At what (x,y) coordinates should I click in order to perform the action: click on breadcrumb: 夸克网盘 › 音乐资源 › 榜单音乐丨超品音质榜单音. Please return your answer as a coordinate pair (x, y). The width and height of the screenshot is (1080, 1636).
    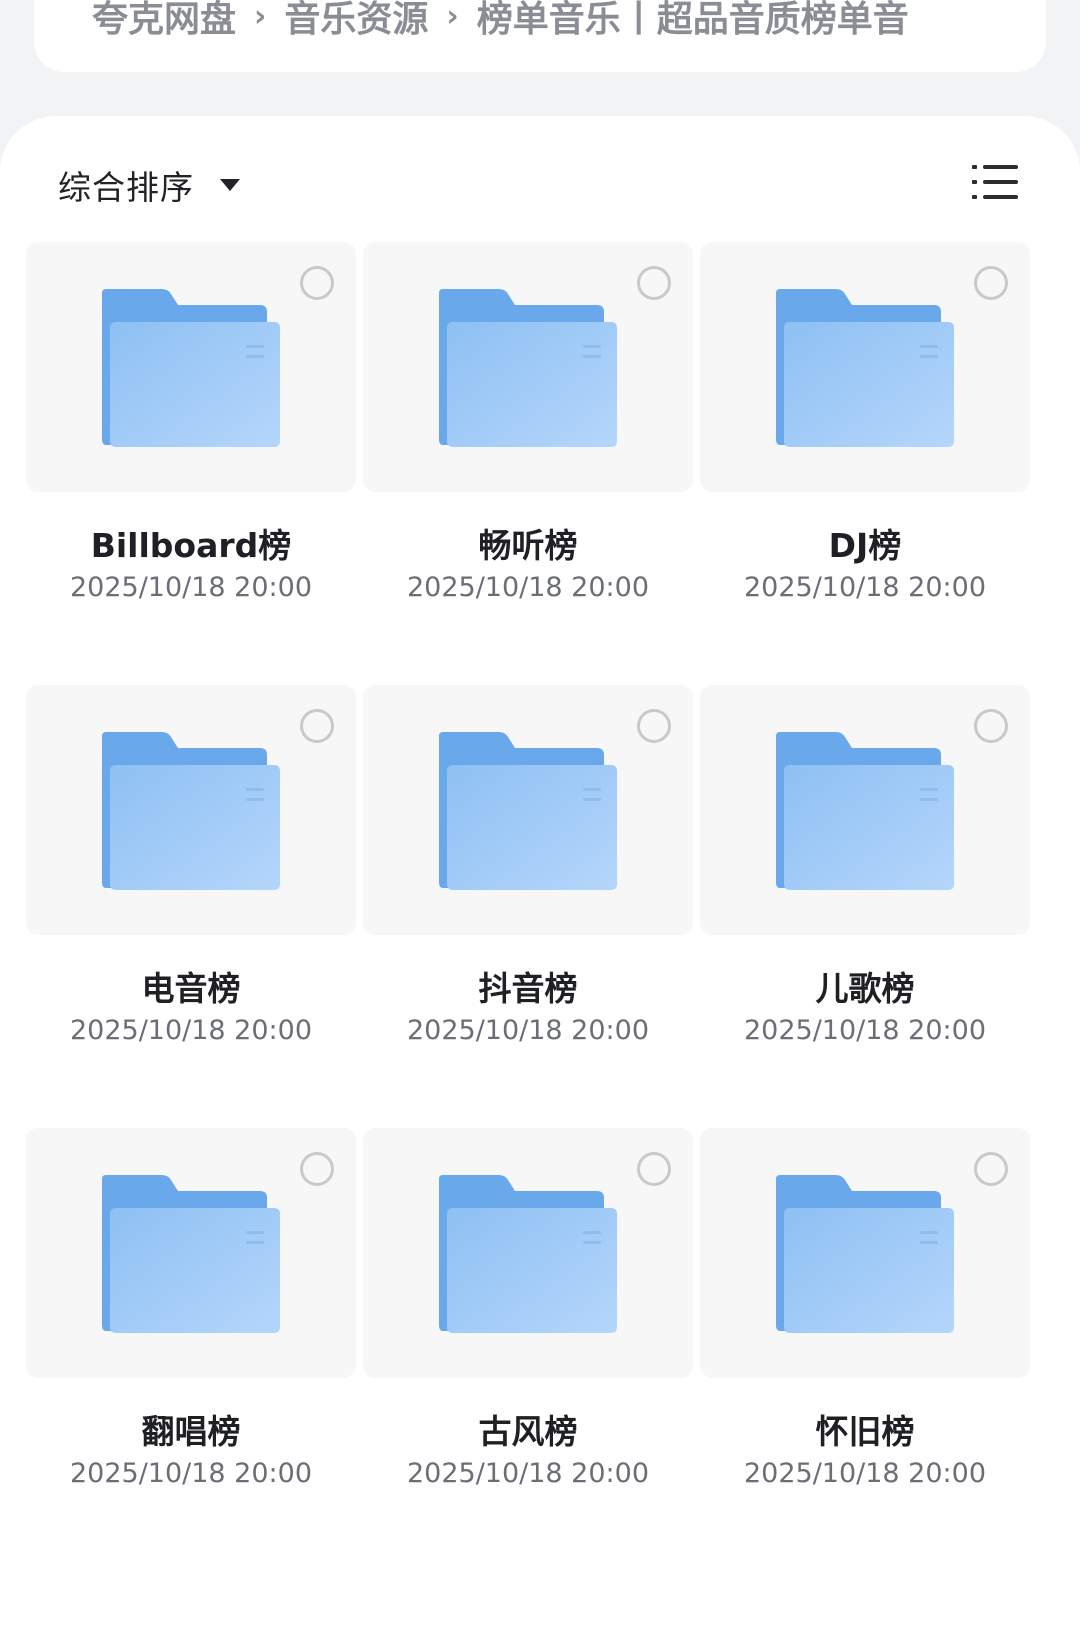
    Looking at the image, I should click on (542, 20).